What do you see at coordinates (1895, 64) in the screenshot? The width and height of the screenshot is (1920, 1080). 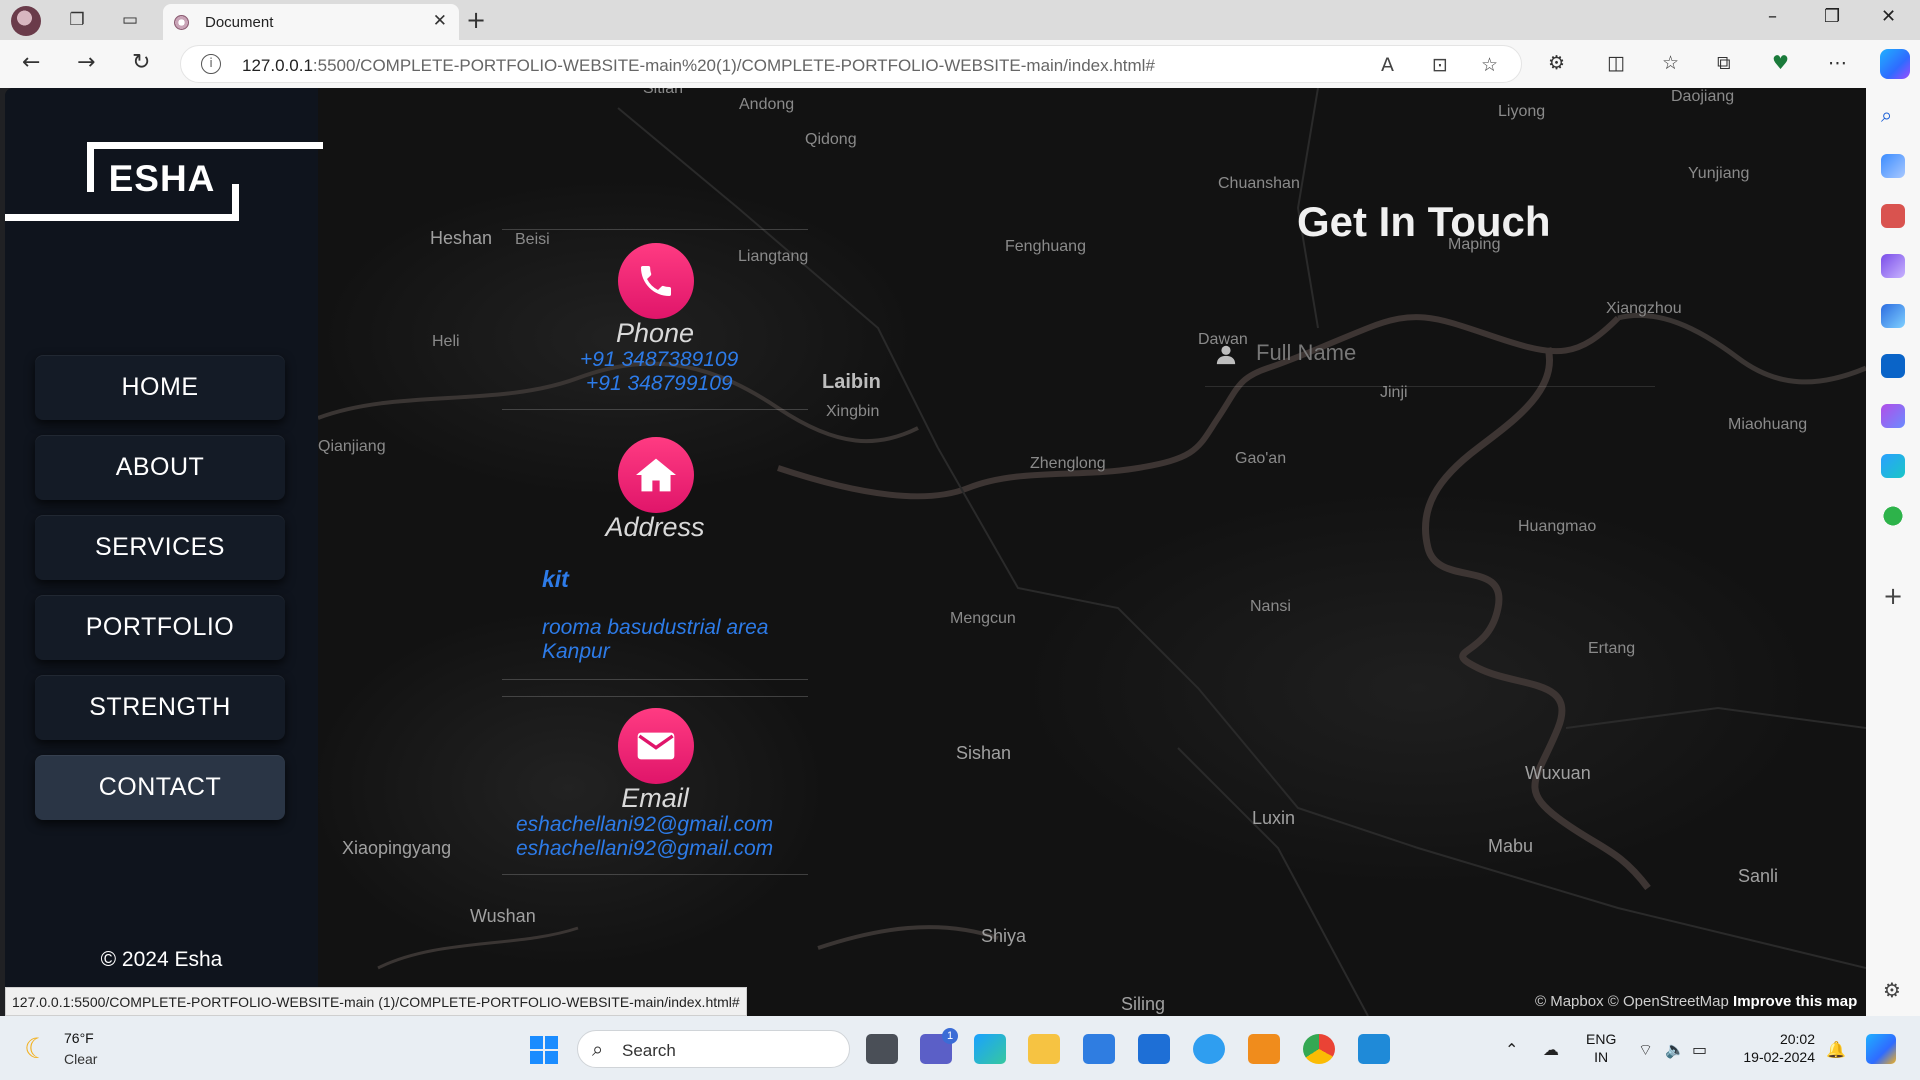 I see `copilot-icon` at bounding box center [1895, 64].